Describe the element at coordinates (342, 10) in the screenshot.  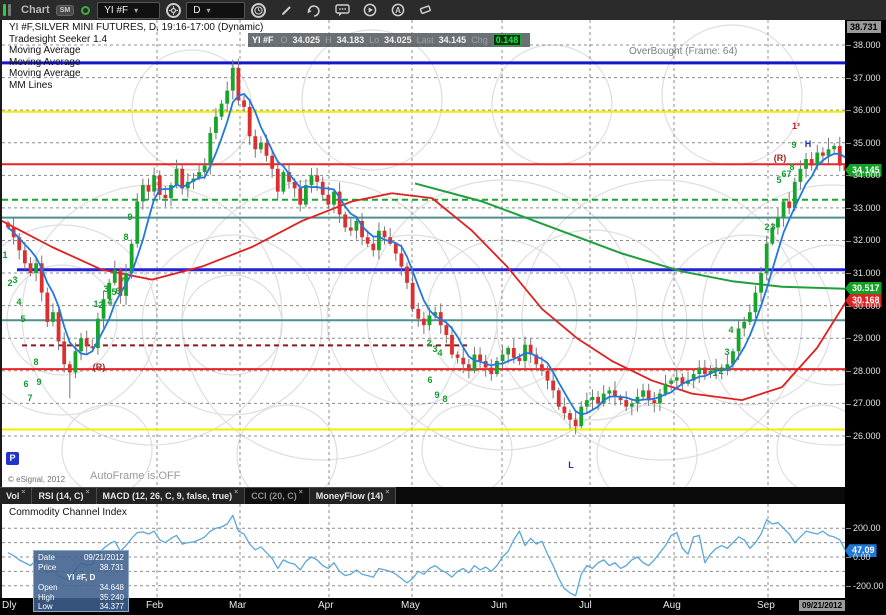
I see `note-button` at that location.